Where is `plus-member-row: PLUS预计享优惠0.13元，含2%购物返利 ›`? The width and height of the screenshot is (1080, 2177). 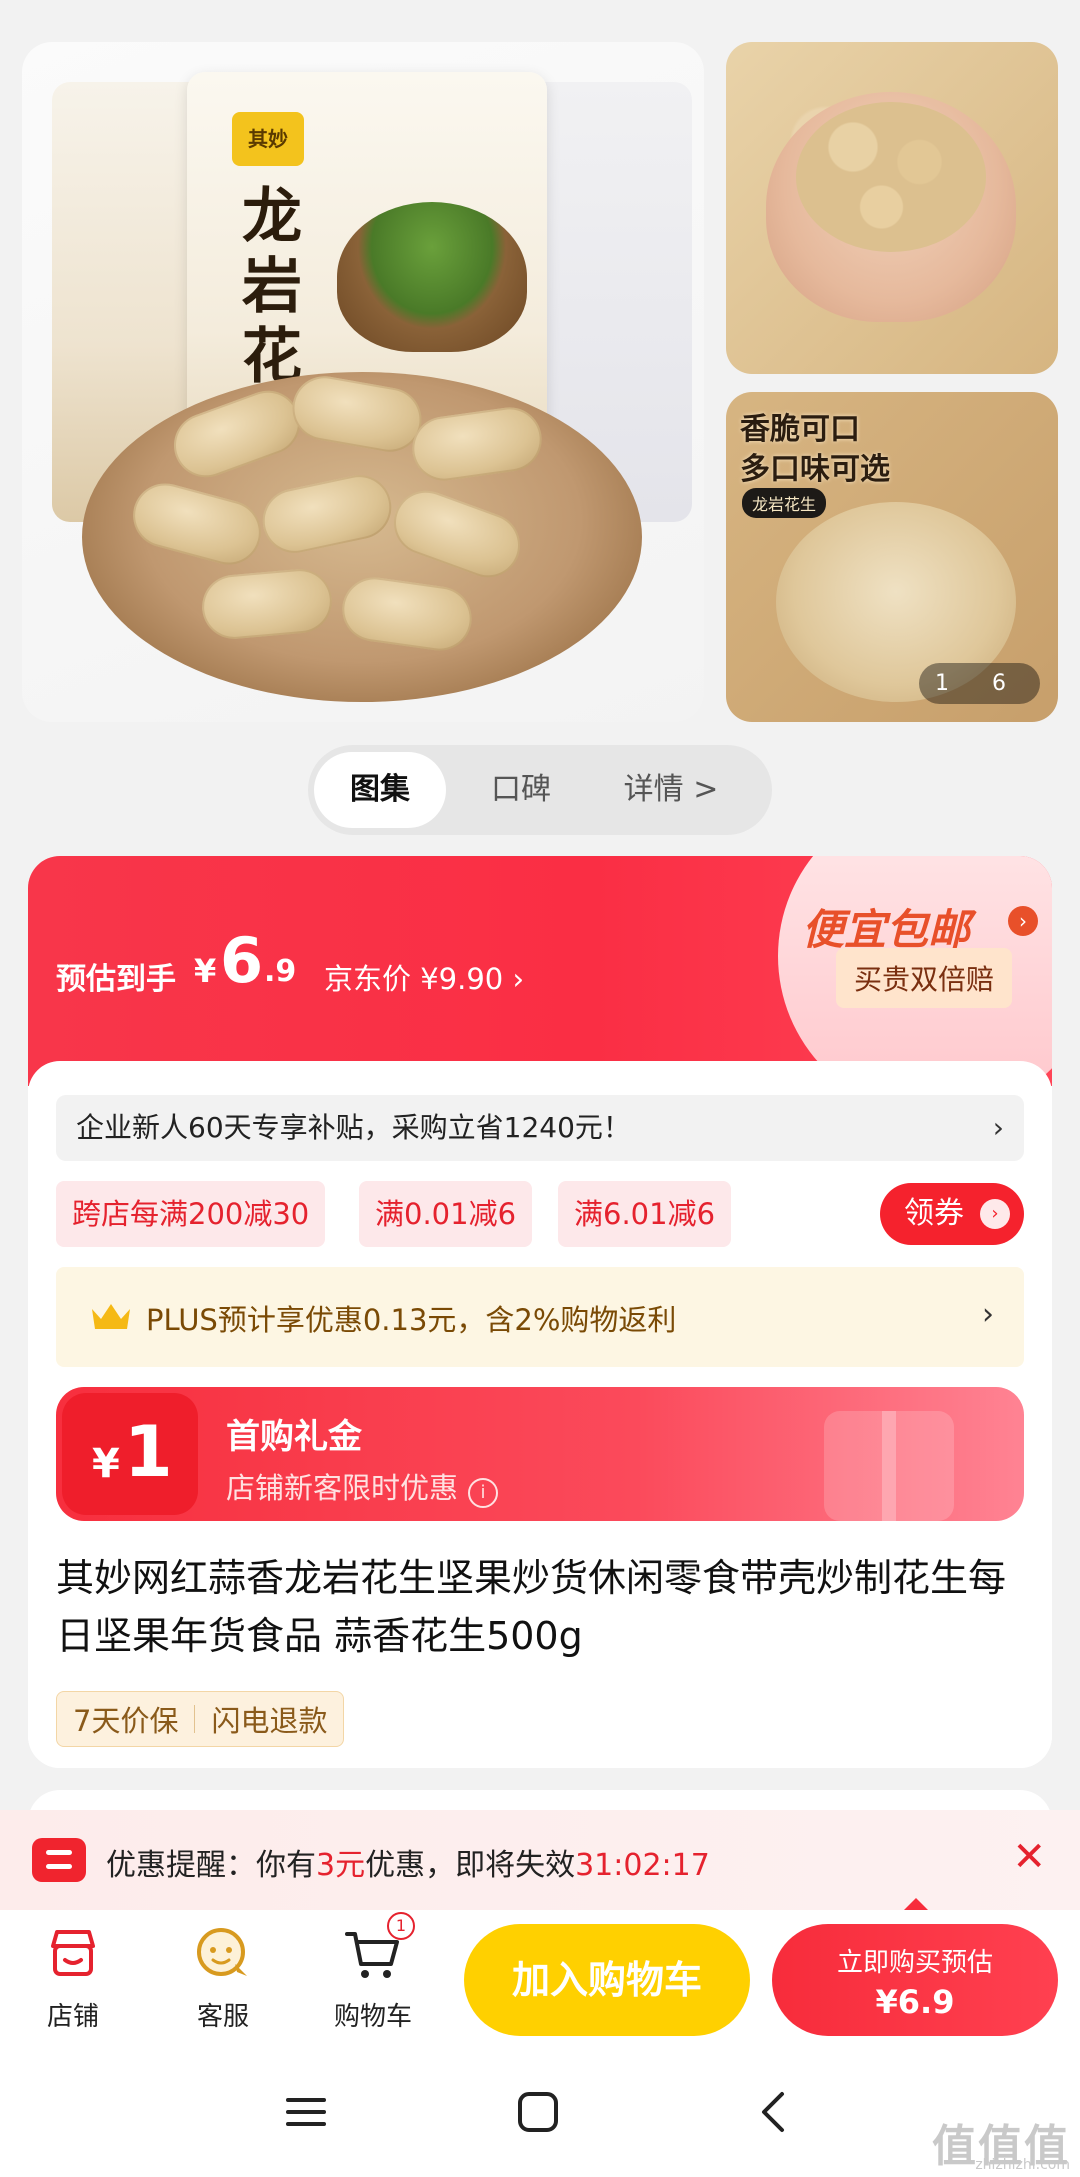 plus-member-row: PLUS预计享优惠0.13元，含2%购物返利 › is located at coordinates (540, 1317).